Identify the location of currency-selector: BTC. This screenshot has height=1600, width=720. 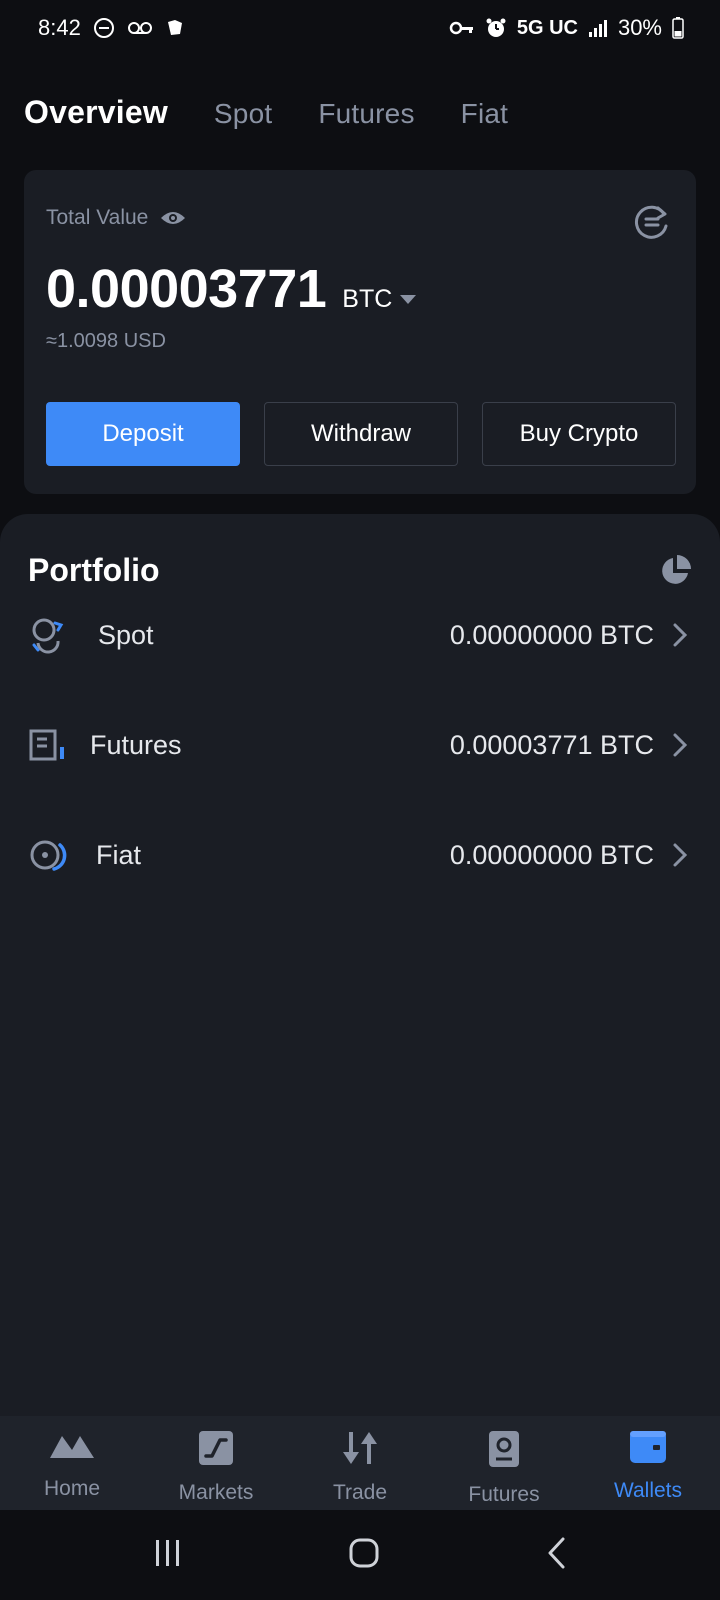
(379, 299).